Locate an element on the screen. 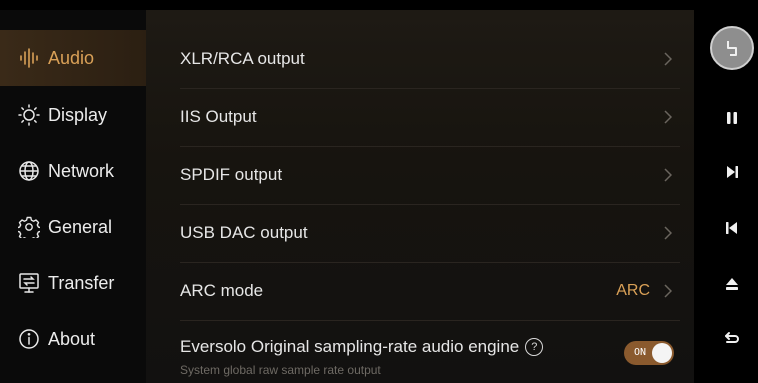 Image resolution: width=758 pixels, height=383 pixels. toggle-state-label: ON is located at coordinates (640, 352).